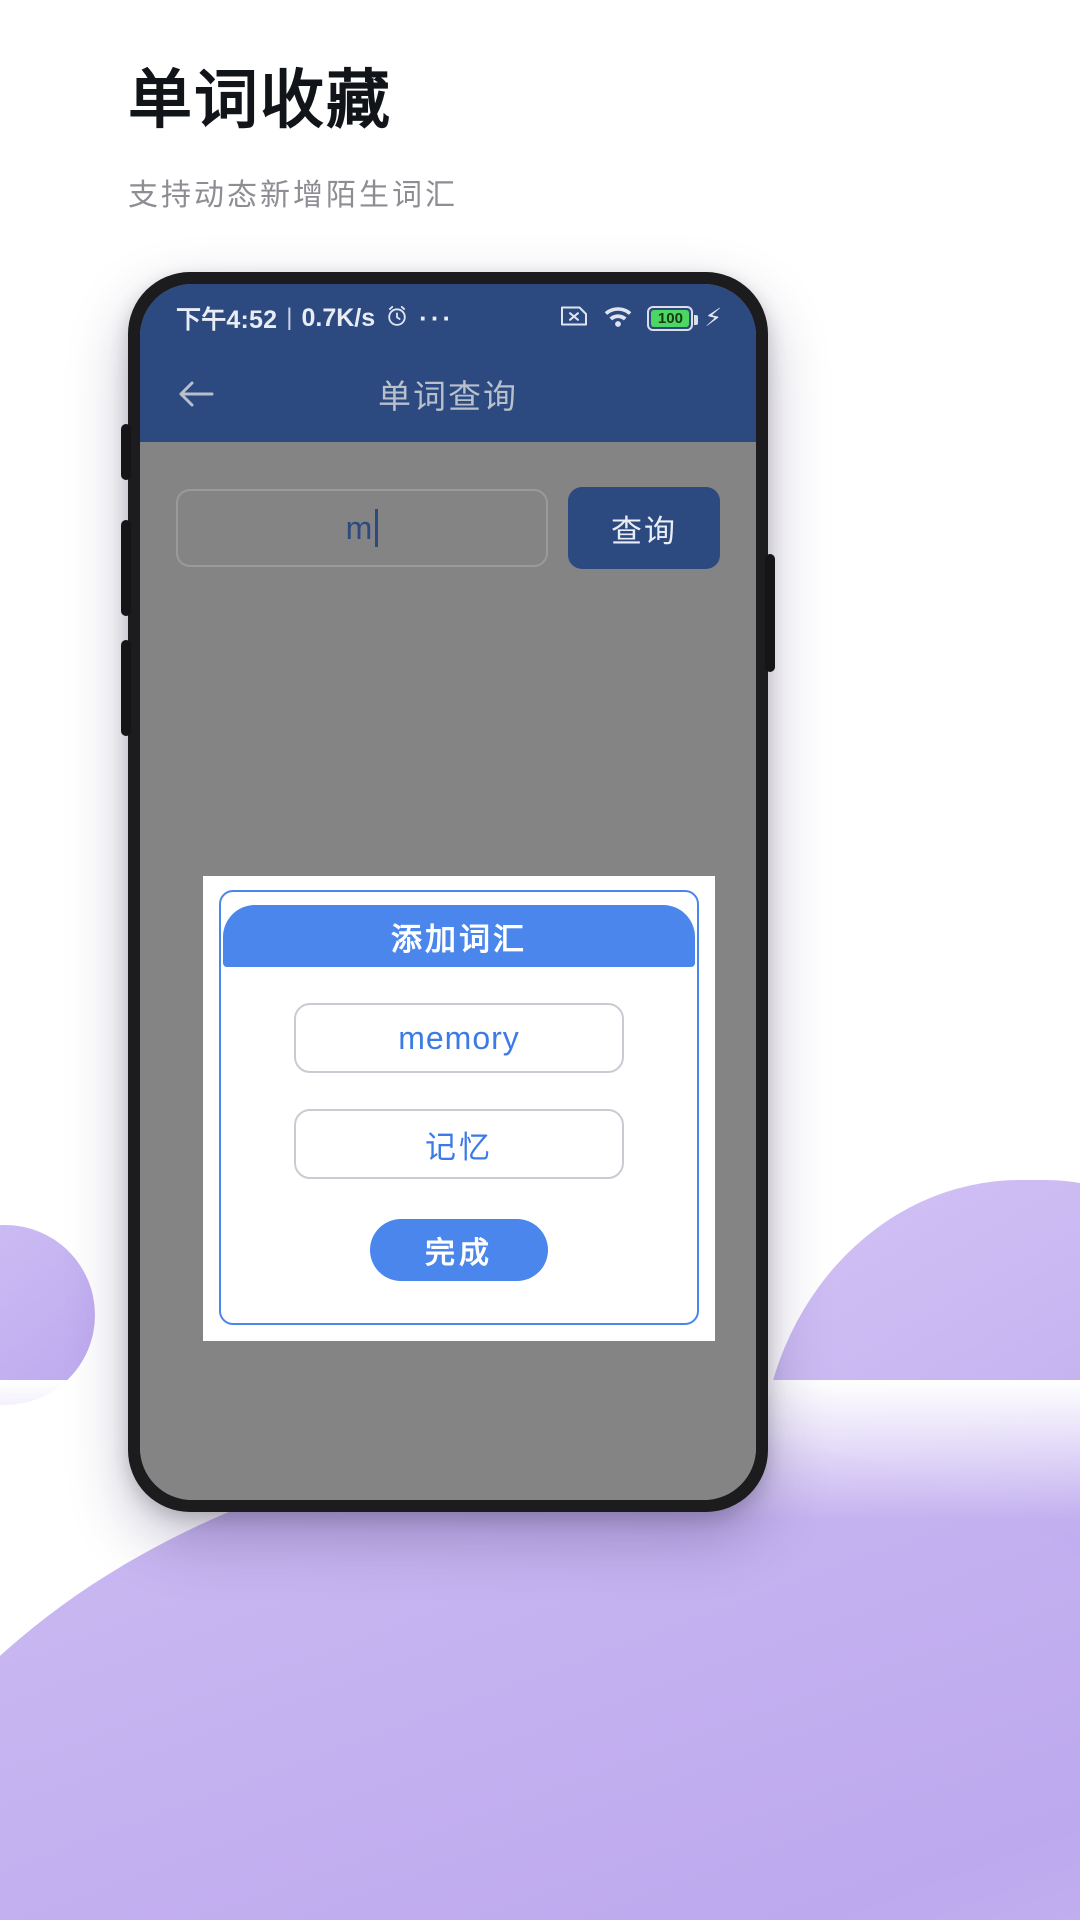 The height and width of the screenshot is (1920, 1080). I want to click on status-bar-left: 下午4:52 | 0.7K/s ···, so click(315, 318).